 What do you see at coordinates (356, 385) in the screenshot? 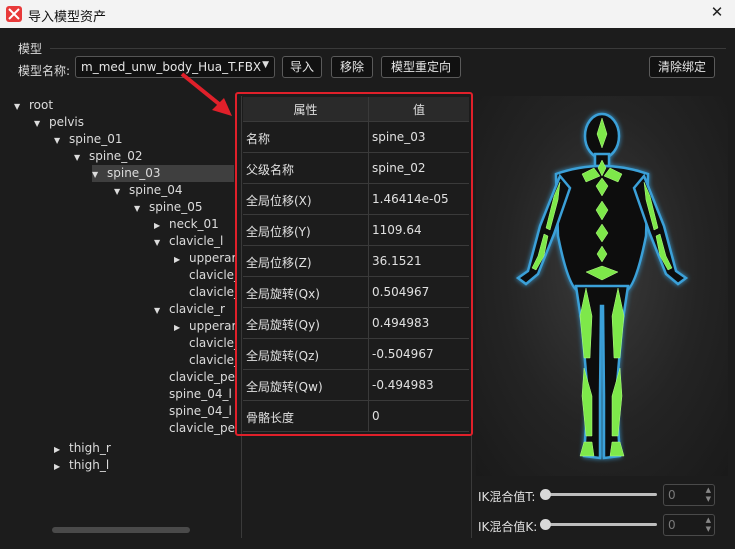
I see `property-row: 全局旋转(Qw) -0.494983` at bounding box center [356, 385].